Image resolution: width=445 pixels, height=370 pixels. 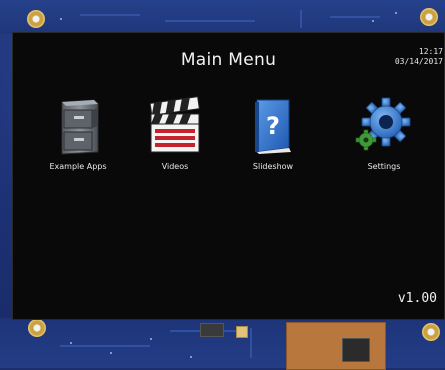 What do you see at coordinates (430, 51) in the screenshot?
I see `clock-time: 12:17` at bounding box center [430, 51].